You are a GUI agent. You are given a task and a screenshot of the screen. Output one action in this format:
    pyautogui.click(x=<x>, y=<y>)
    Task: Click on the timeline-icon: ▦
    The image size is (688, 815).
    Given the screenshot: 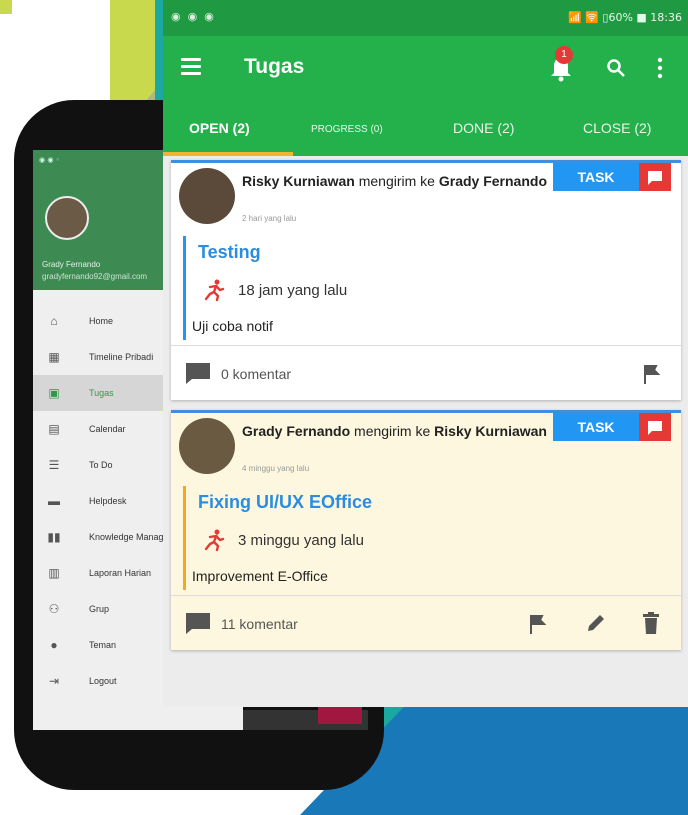 What is the action you would take?
    pyautogui.click(x=54, y=357)
    